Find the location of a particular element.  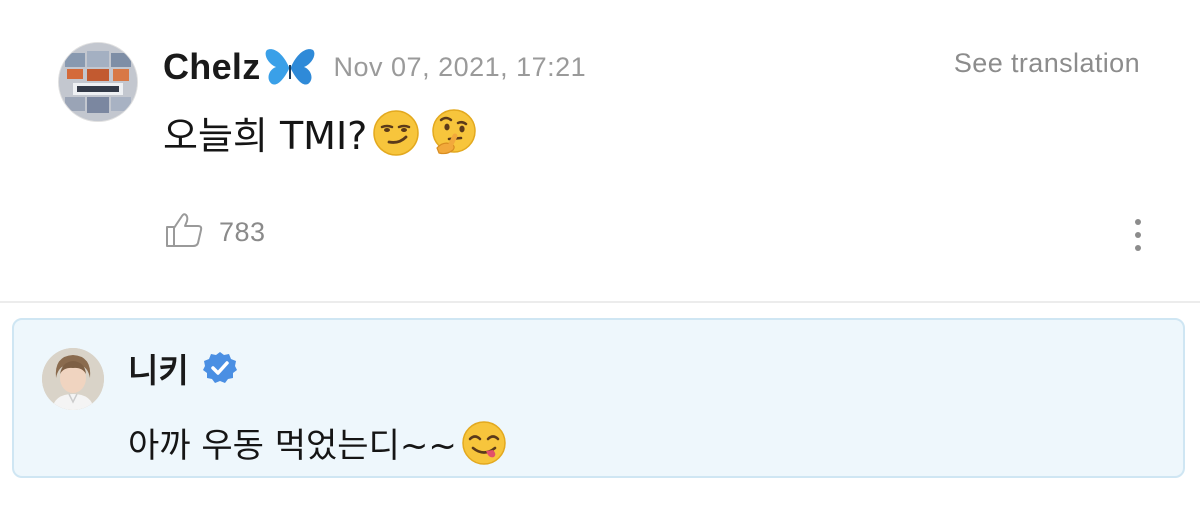

more-options-button is located at coordinates (1138, 236).